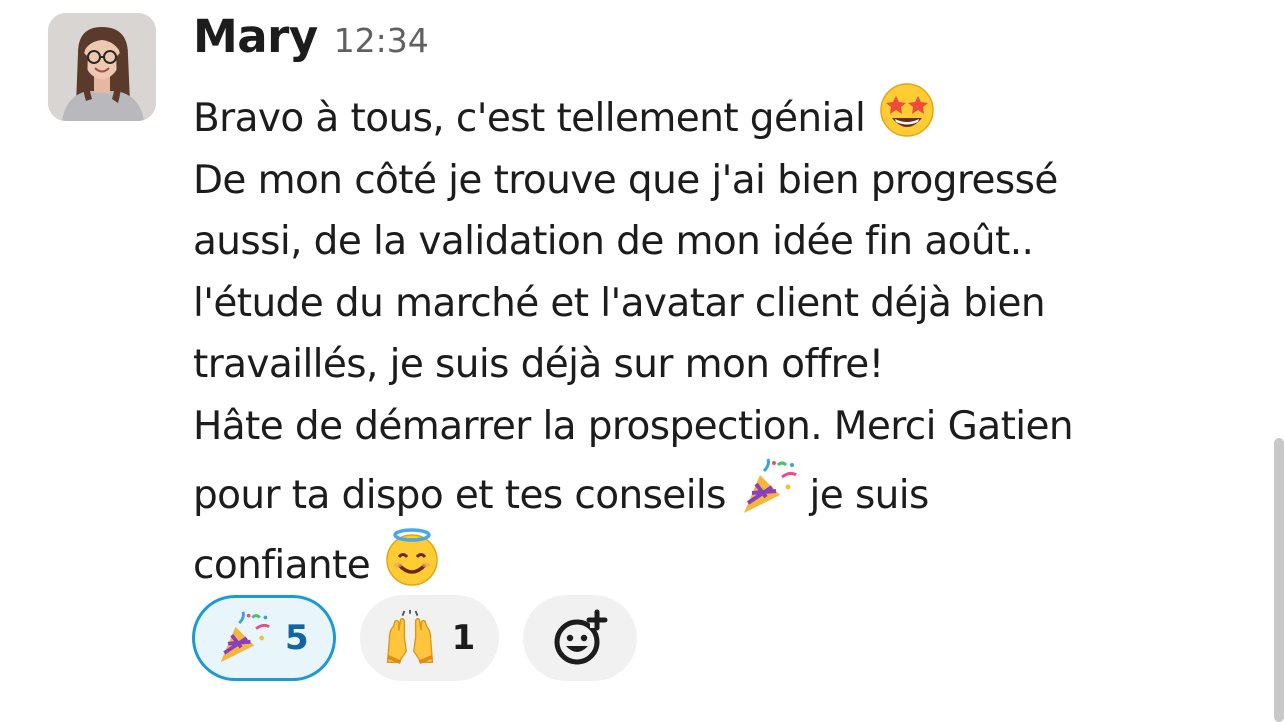  What do you see at coordinates (410, 638) in the screenshot?
I see `raising-hands-icon` at bounding box center [410, 638].